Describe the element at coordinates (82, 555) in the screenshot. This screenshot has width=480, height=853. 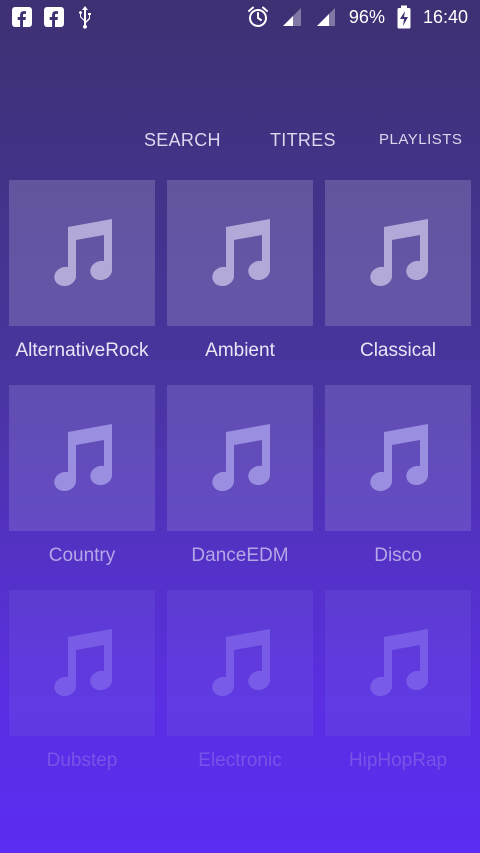
I see `genre-label: Country` at that location.